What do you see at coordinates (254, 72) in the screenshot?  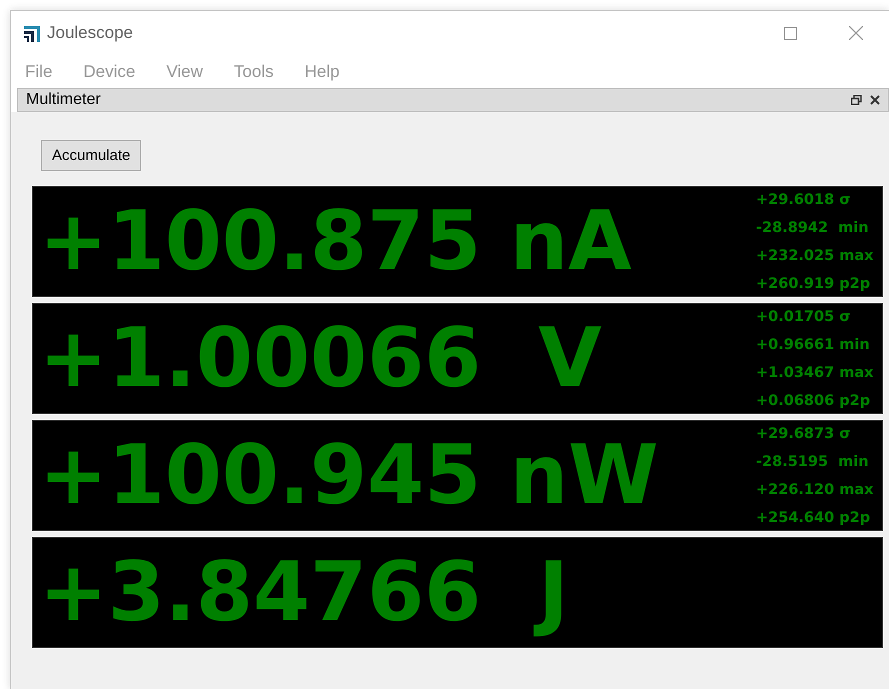 I see `menu-item: Tools` at bounding box center [254, 72].